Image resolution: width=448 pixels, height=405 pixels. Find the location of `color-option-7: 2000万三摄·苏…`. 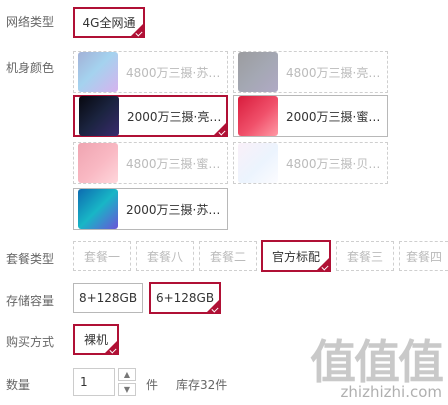

color-option-7: 2000万三摄·苏… is located at coordinates (150, 209).